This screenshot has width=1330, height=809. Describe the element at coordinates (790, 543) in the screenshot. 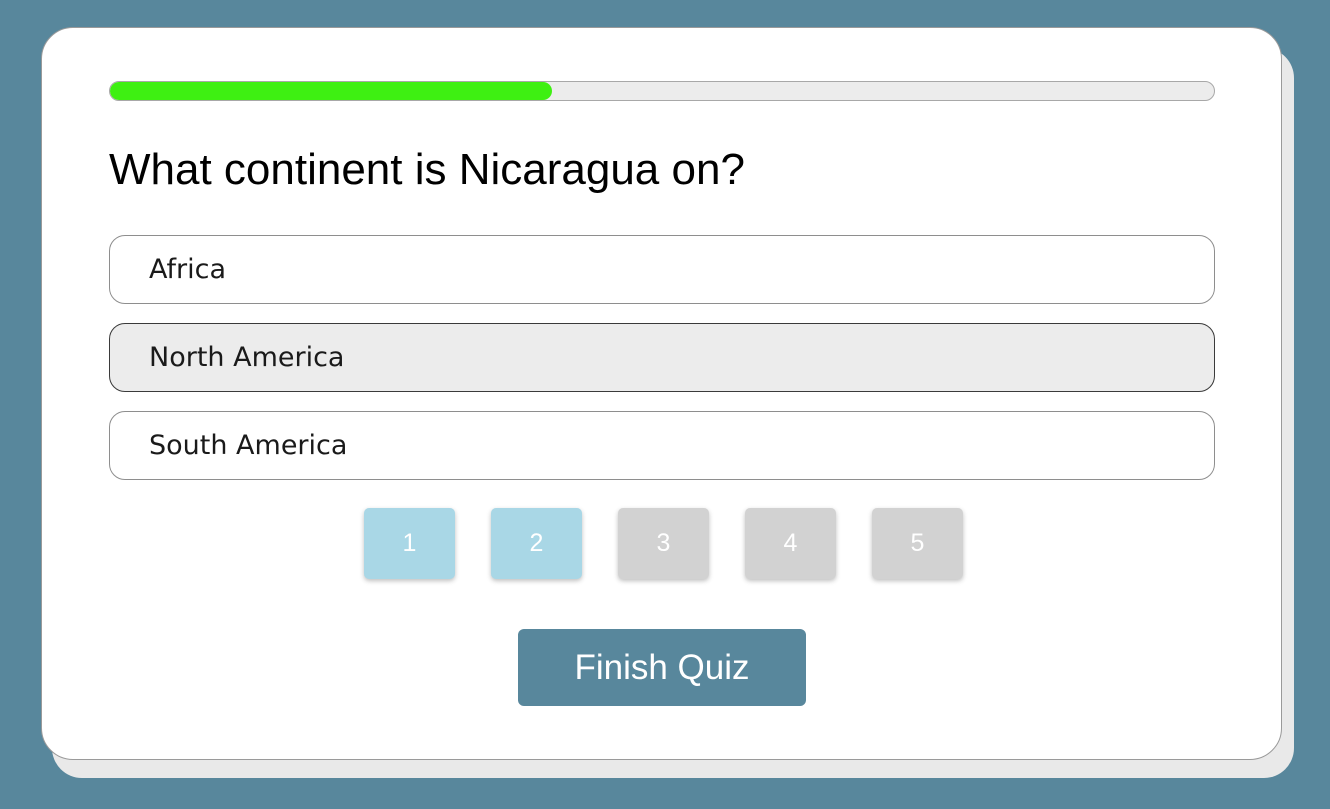

I see `page-button-4: 4` at that location.